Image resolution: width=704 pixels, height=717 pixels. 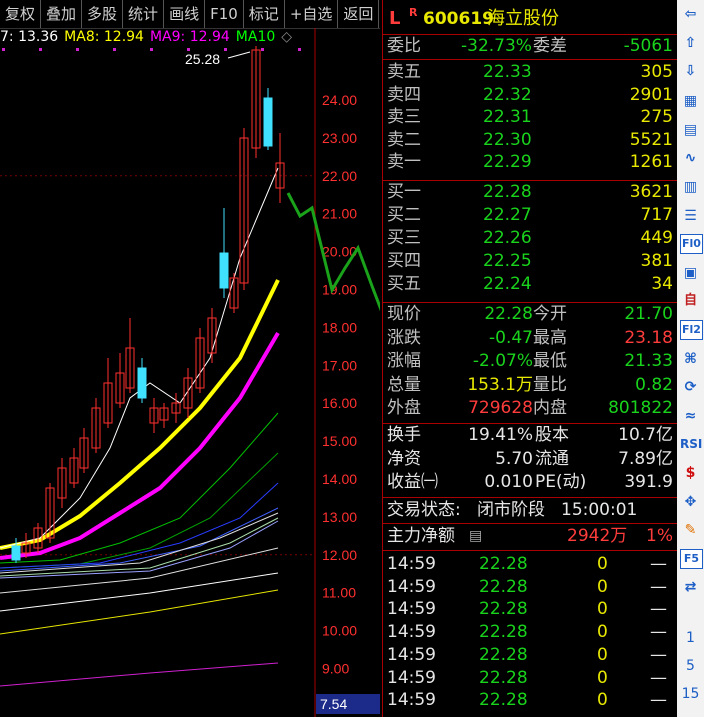 What do you see at coordinates (690, 530) in the screenshot?
I see `pen-icon: ✎` at bounding box center [690, 530].